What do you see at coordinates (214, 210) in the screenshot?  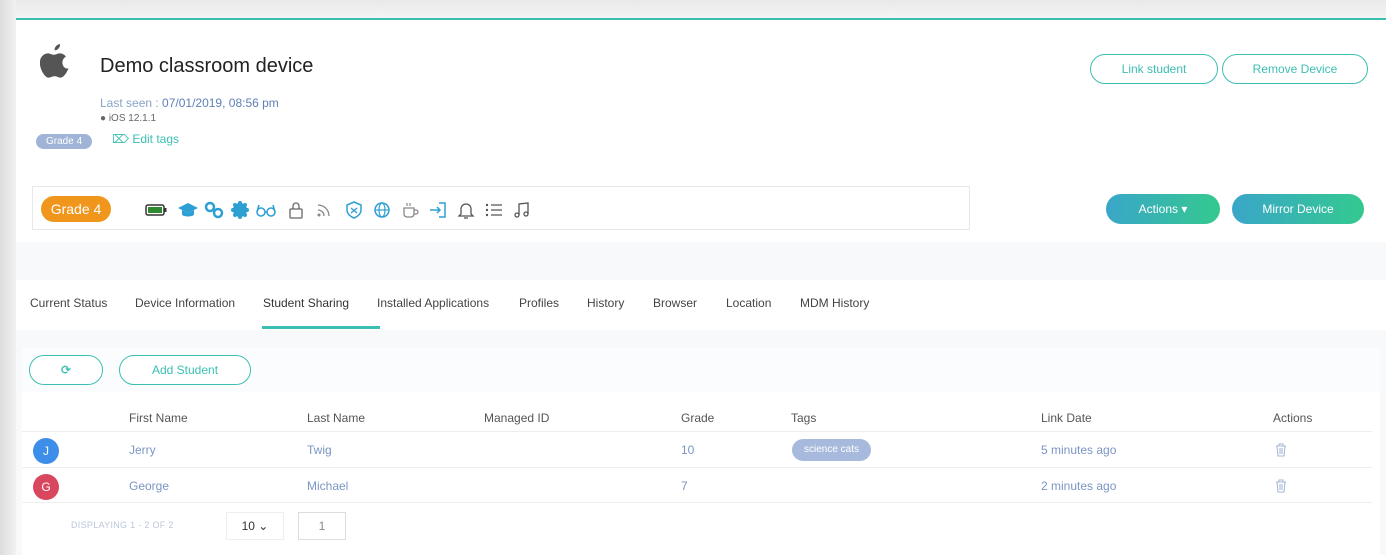 I see `link-icon` at bounding box center [214, 210].